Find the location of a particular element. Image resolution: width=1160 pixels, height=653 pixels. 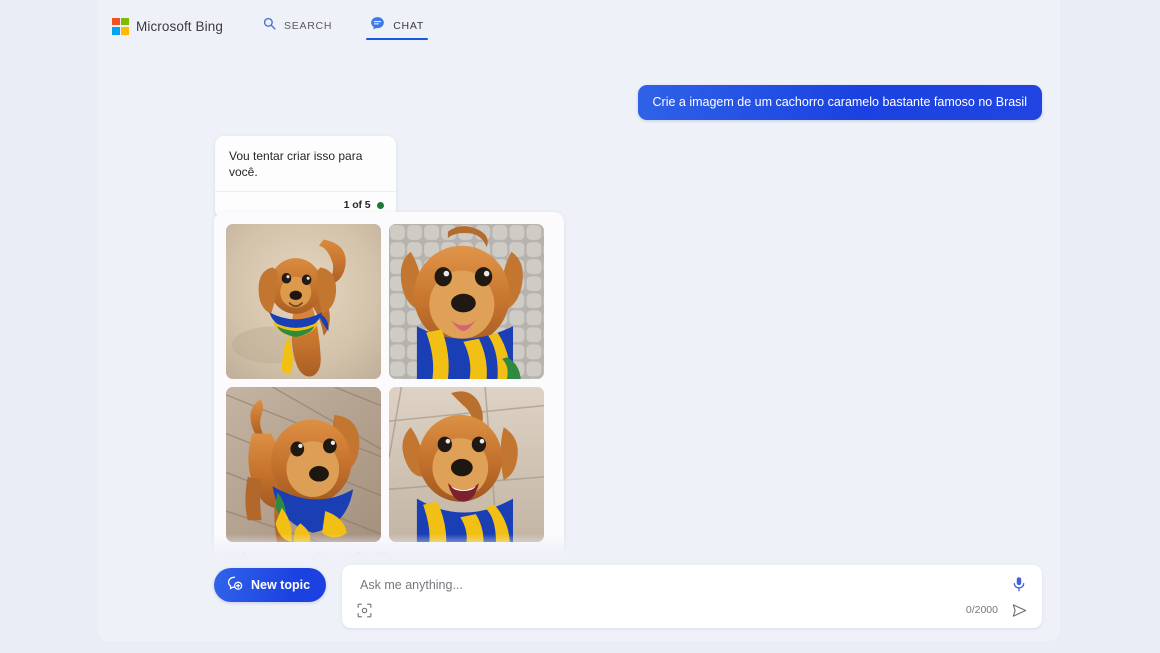

bot-message-card: Vou tentar criar isso para você. 1 of 5 is located at coordinates (305, 177).